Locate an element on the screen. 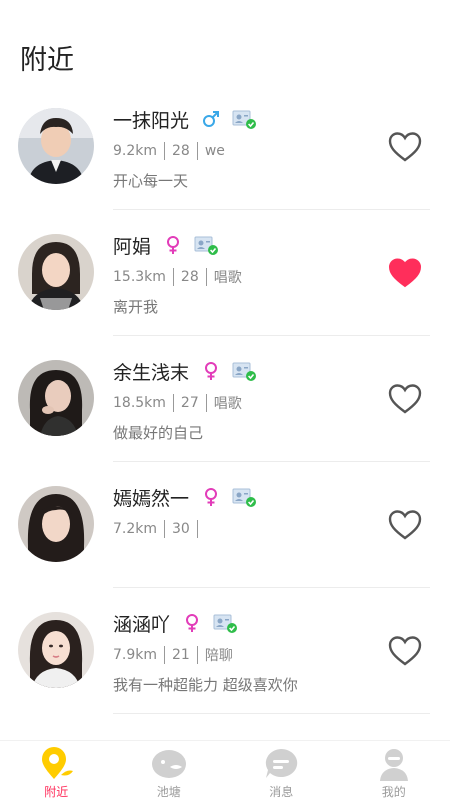  male-icon is located at coordinates (211, 119).